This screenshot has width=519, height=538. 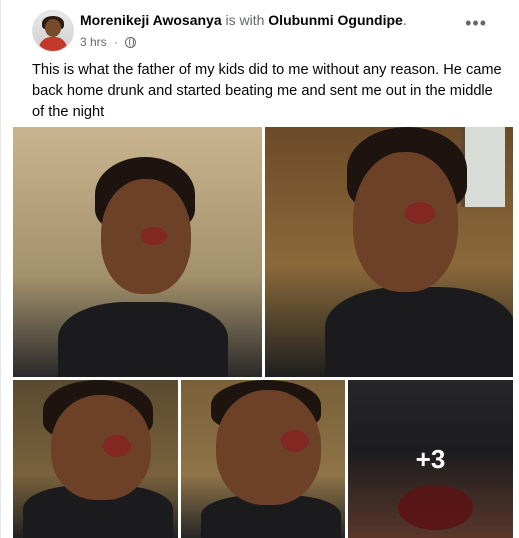 What do you see at coordinates (108, 42) in the screenshot?
I see `post-meta: 3 hrs ·` at bounding box center [108, 42].